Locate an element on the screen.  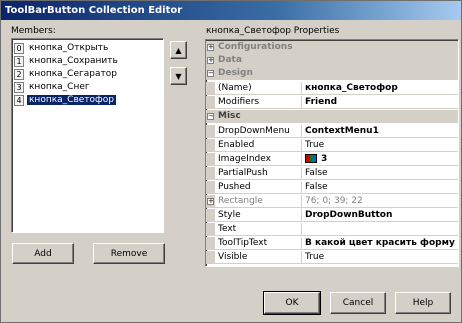
category-data: + Data is located at coordinates (332, 60).